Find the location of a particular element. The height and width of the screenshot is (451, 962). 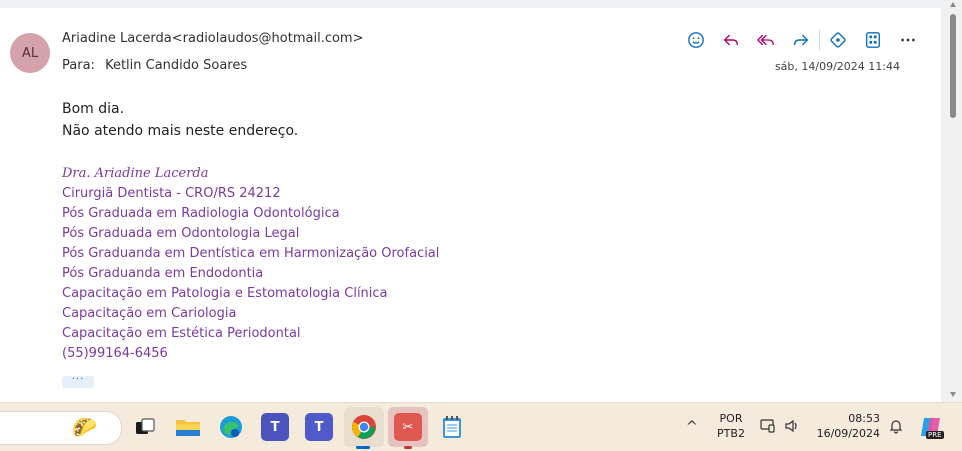

signature-name: Dra. Ariadine Lacerda is located at coordinates (135, 173).